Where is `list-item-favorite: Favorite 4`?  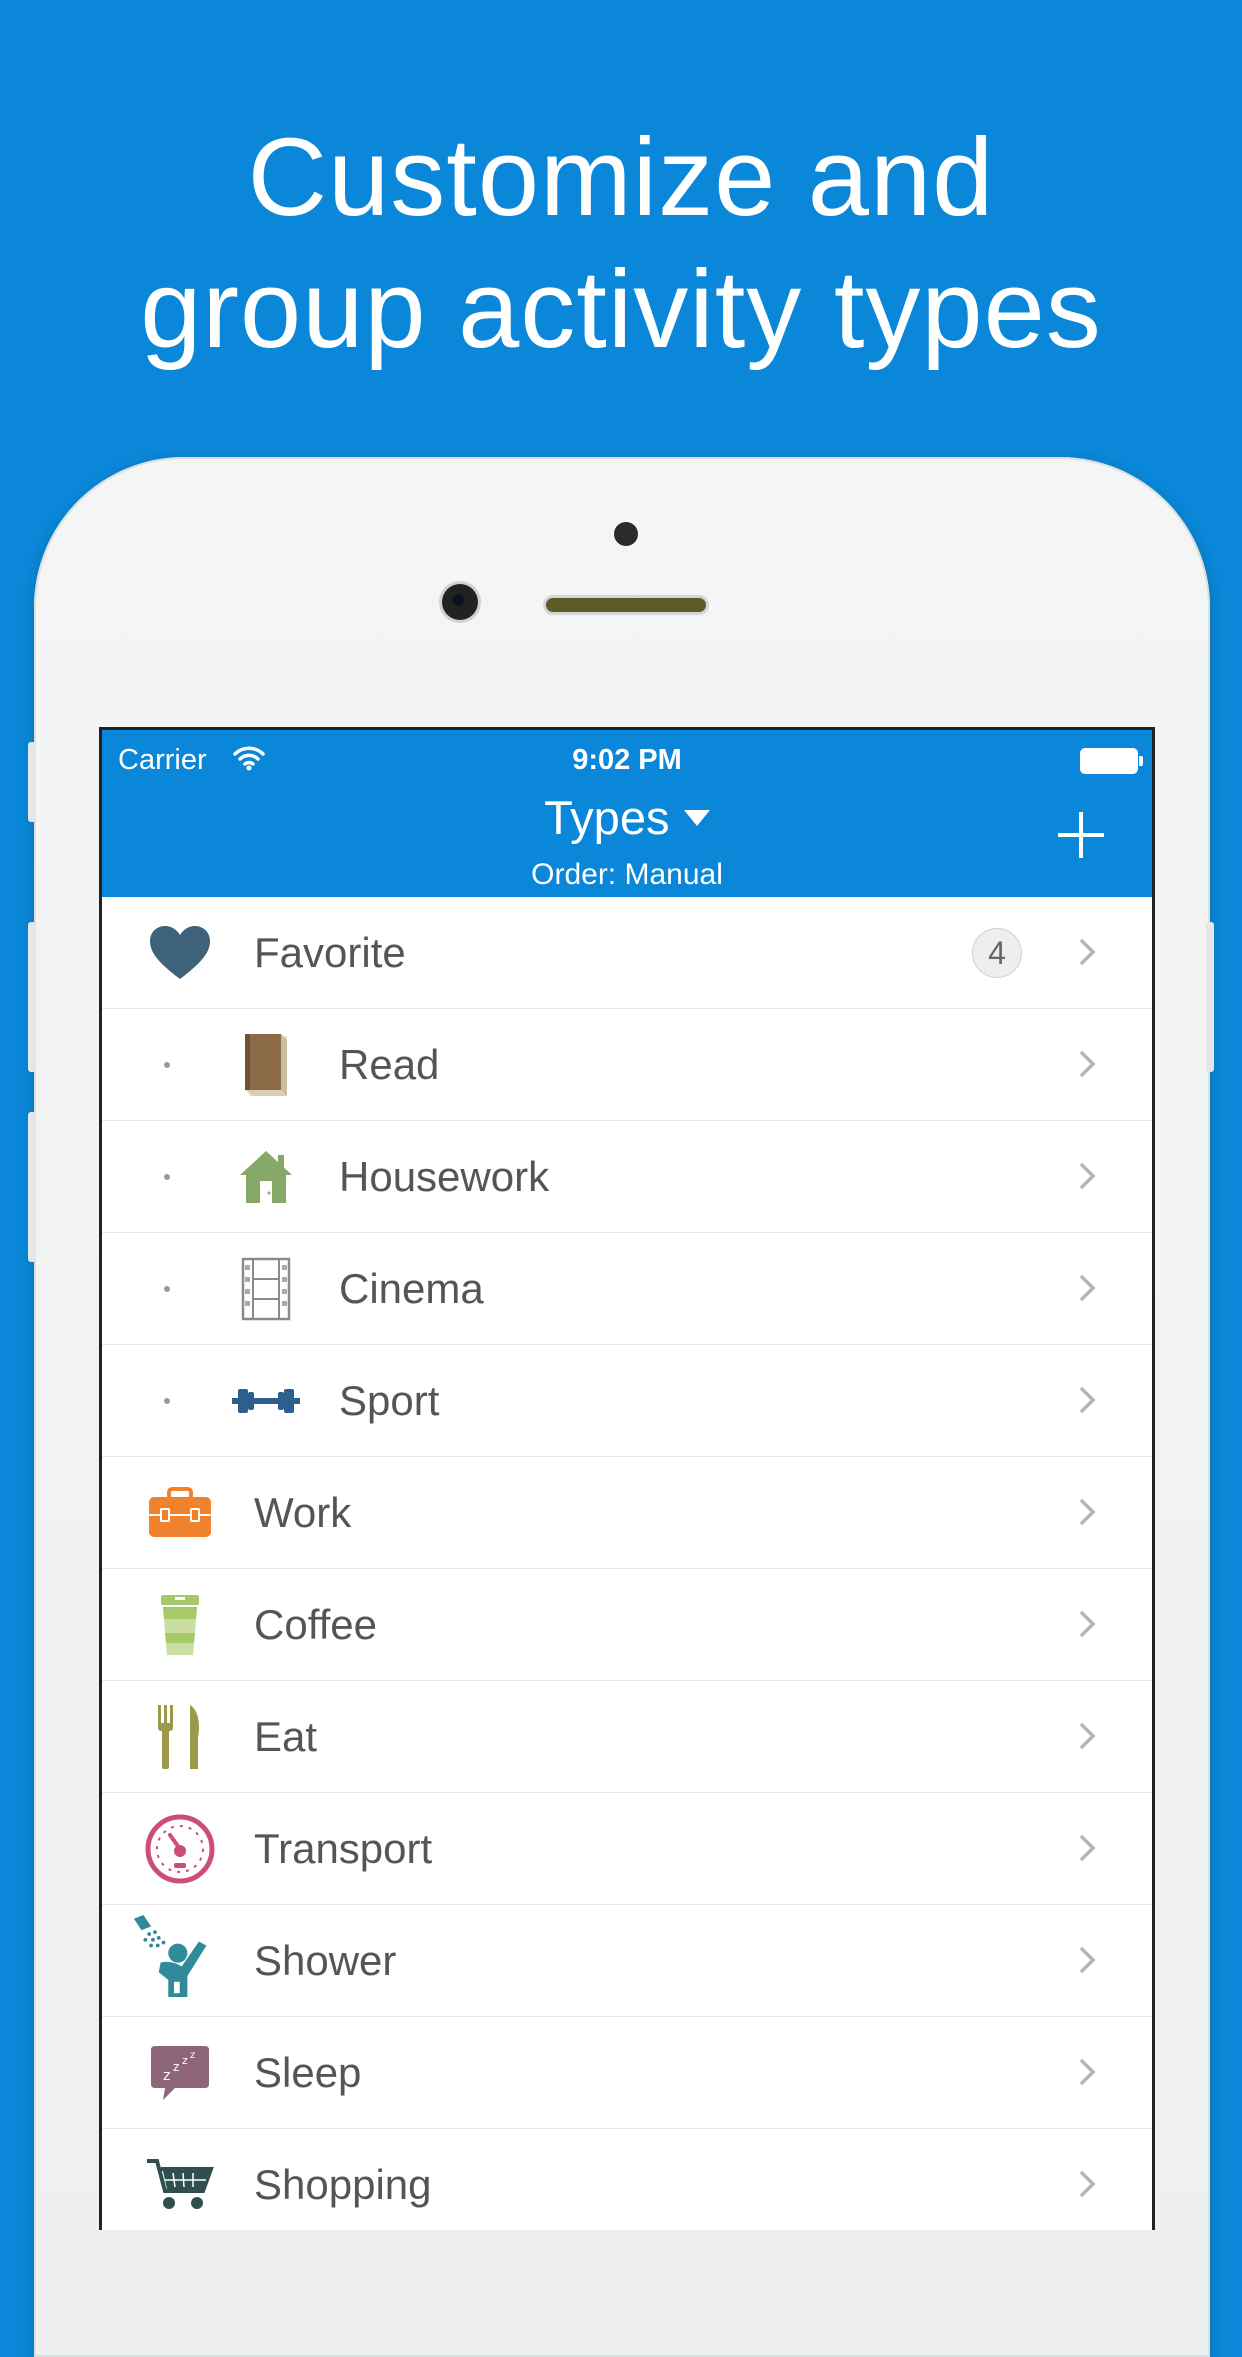
list-item-favorite: Favorite 4 is located at coordinates (627, 953).